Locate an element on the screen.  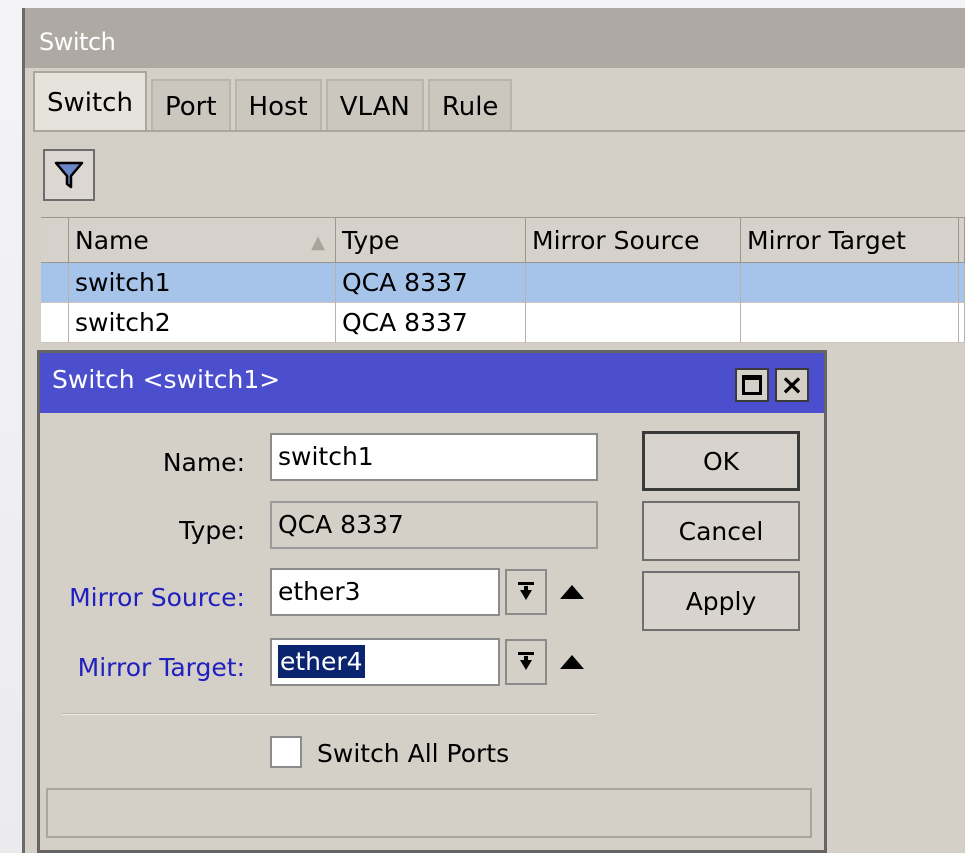
mirror-target-dropdown-button is located at coordinates (526, 662).